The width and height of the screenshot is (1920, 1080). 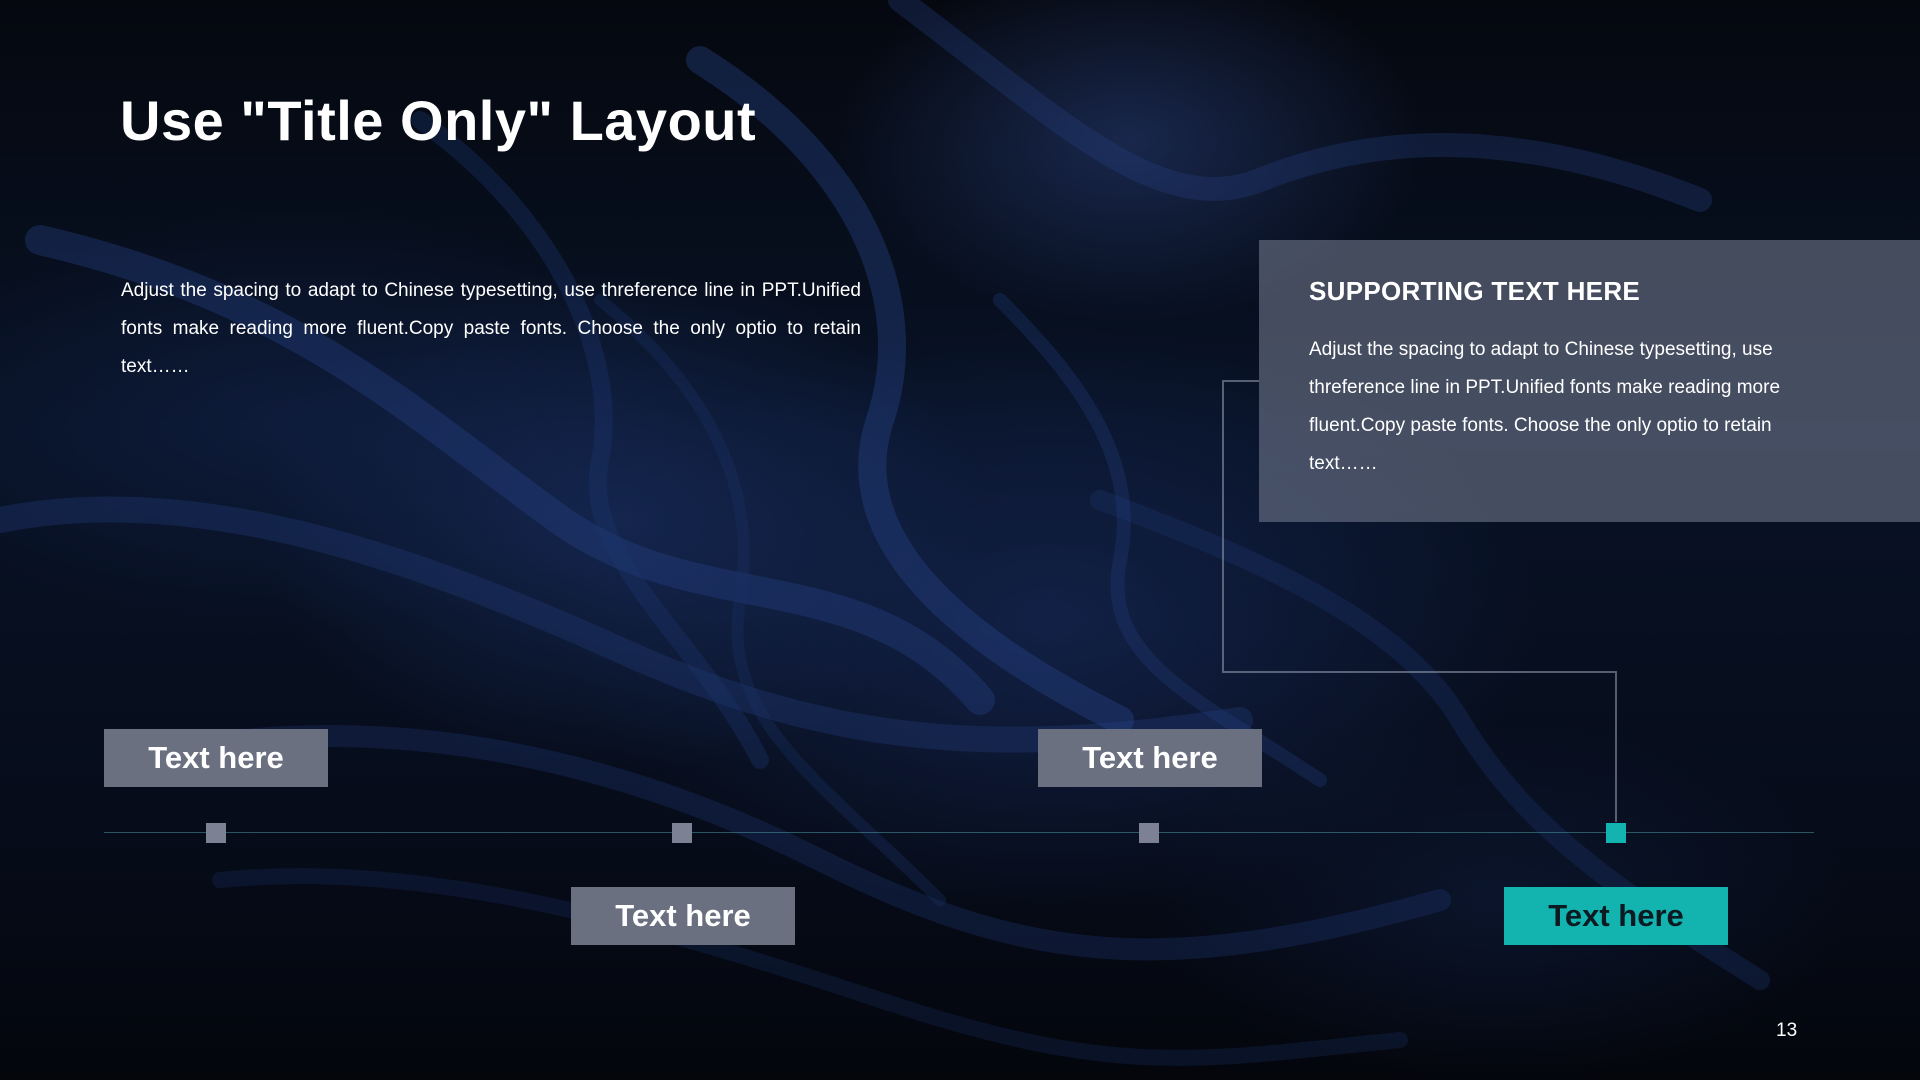 What do you see at coordinates (1475, 291) in the screenshot?
I see `supporting-title: SUPPORTING TEXT HERE` at bounding box center [1475, 291].